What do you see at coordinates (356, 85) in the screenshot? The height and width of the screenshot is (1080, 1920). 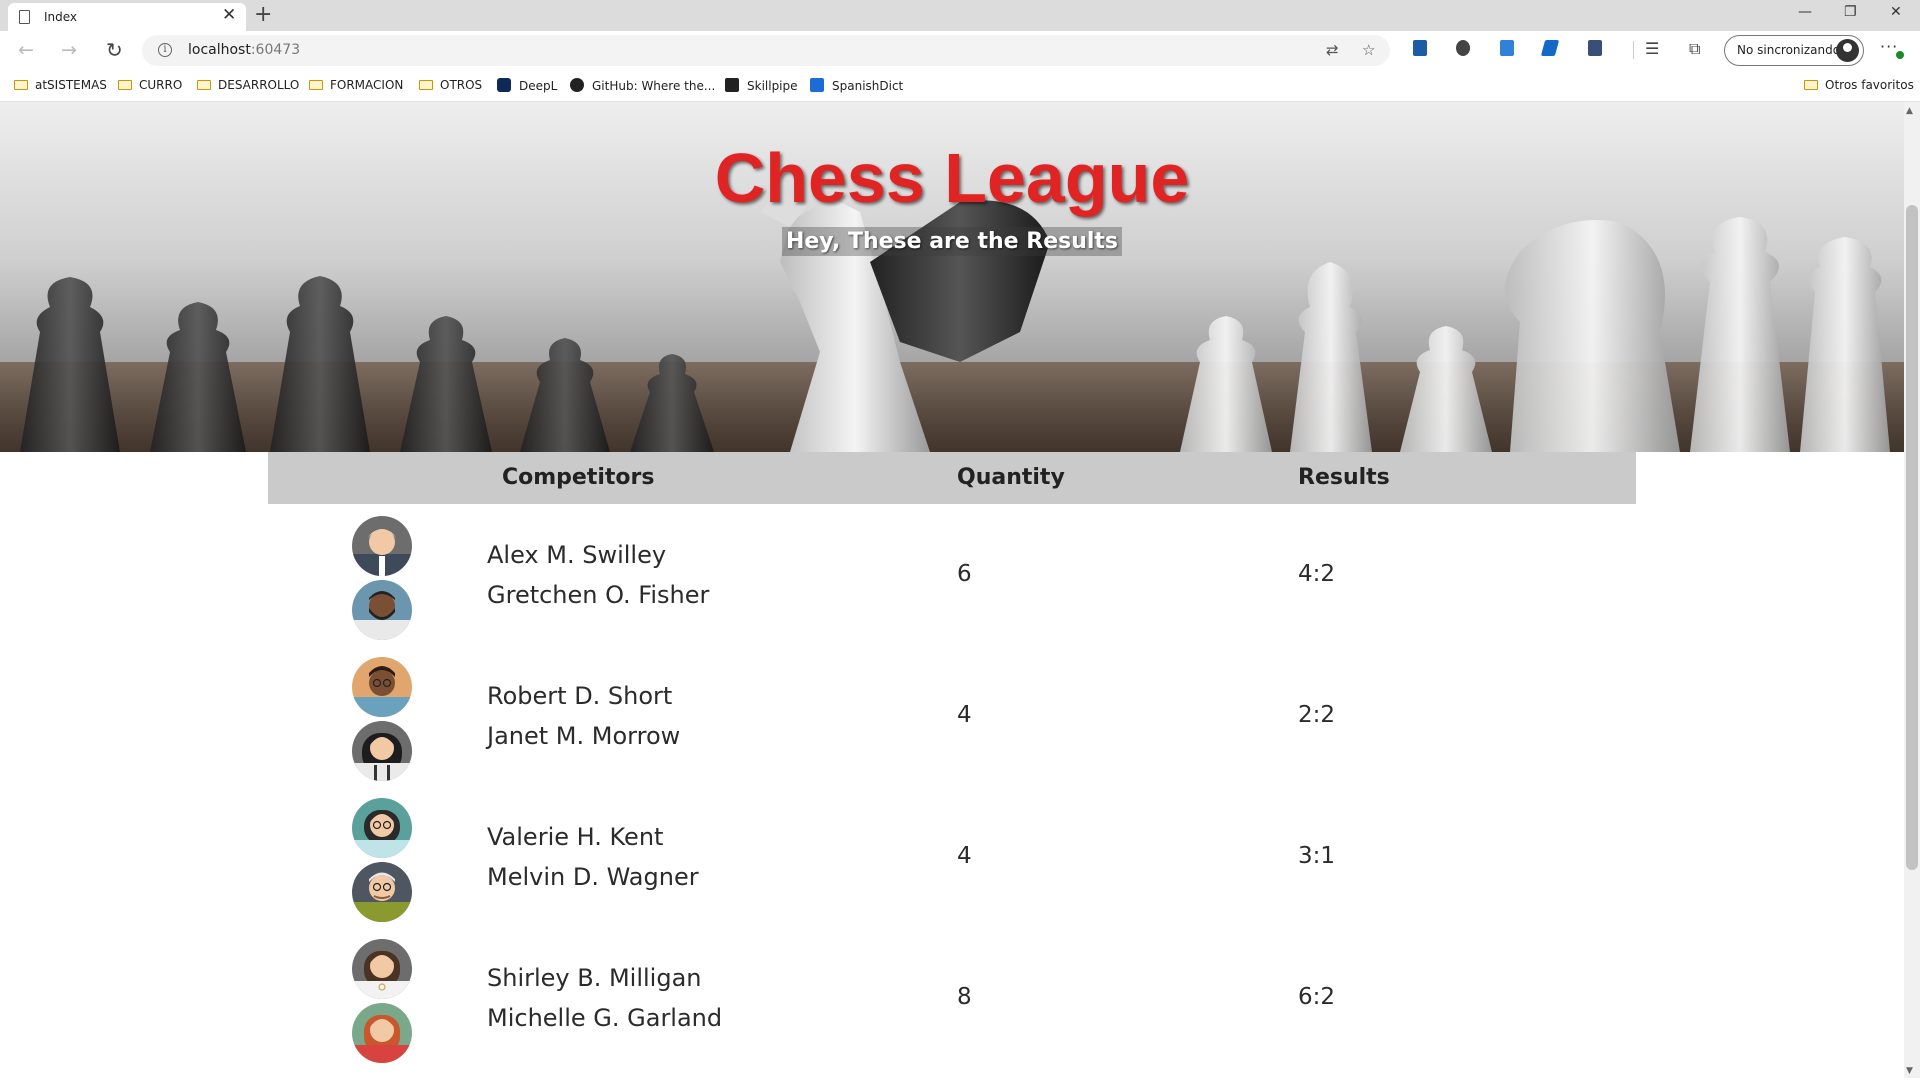 I see `bookmark-folder-formacion: FORMACION` at bounding box center [356, 85].